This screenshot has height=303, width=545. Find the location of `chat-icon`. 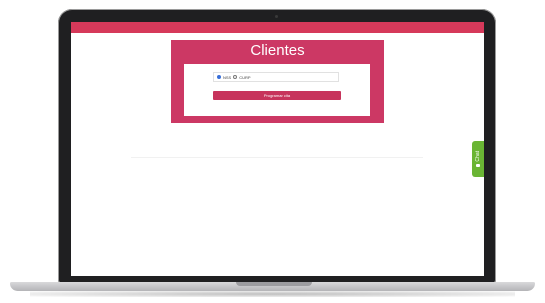

chat-icon is located at coordinates (478, 165).